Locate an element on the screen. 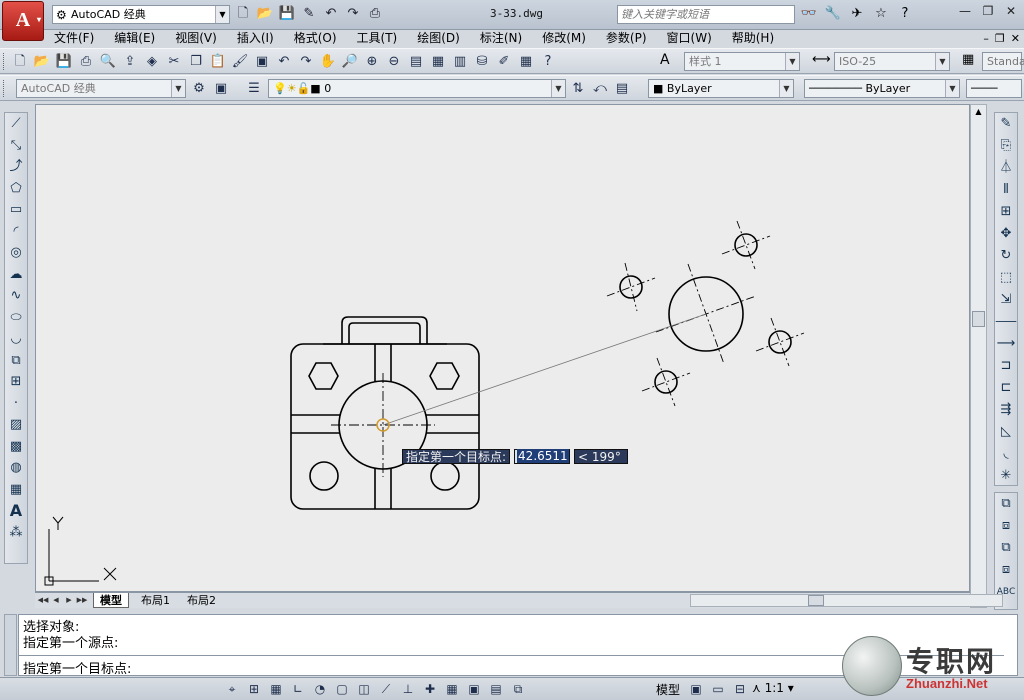  workspace-switcher: ⚙ AutoCAD 经典 ▼ is located at coordinates (141, 14).